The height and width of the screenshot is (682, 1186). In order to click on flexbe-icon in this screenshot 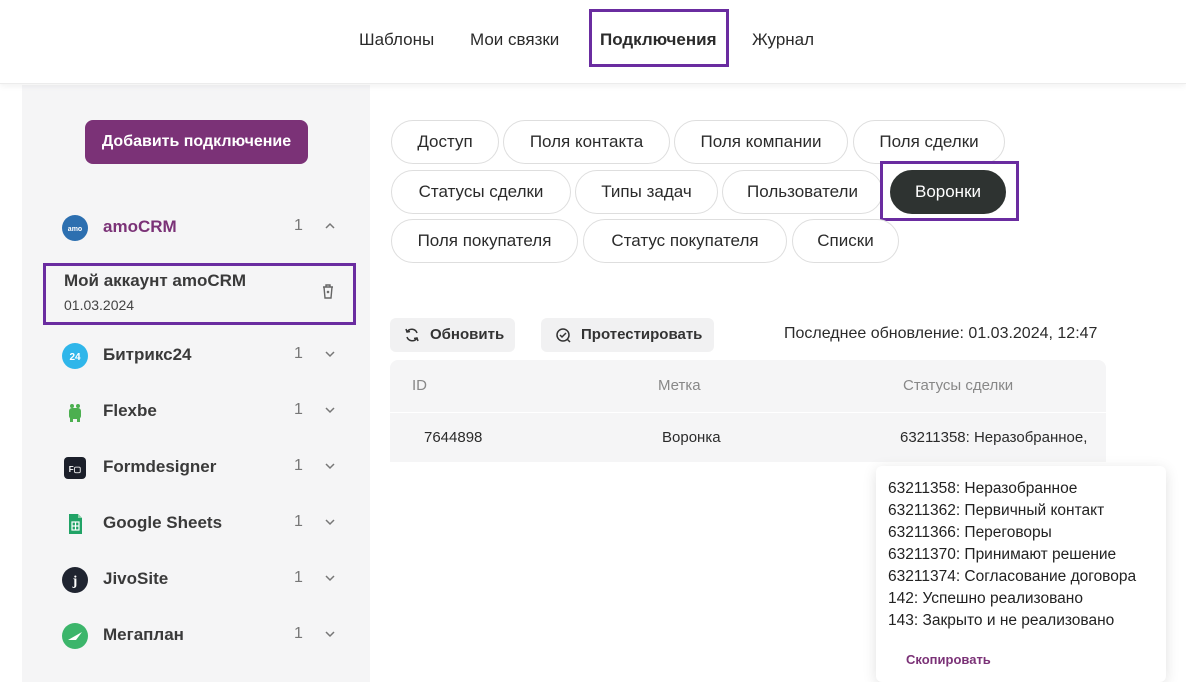, I will do `click(75, 412)`.